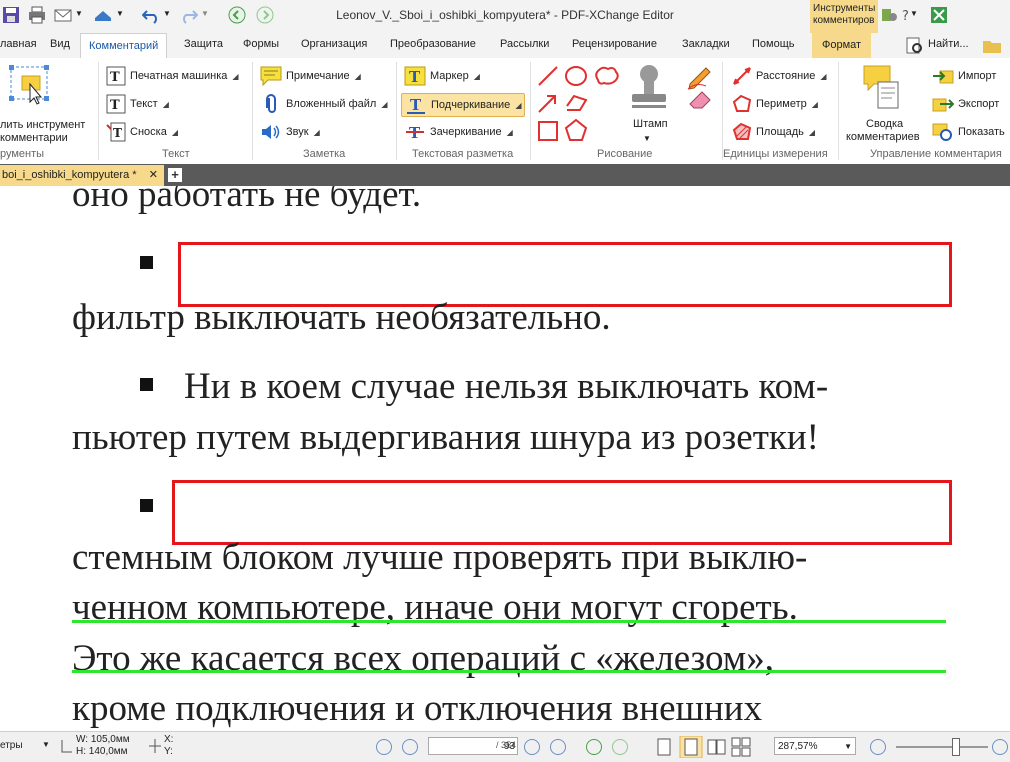 This screenshot has width=1010, height=762. I want to click on highlight-label: Маркер, so click(449, 76).